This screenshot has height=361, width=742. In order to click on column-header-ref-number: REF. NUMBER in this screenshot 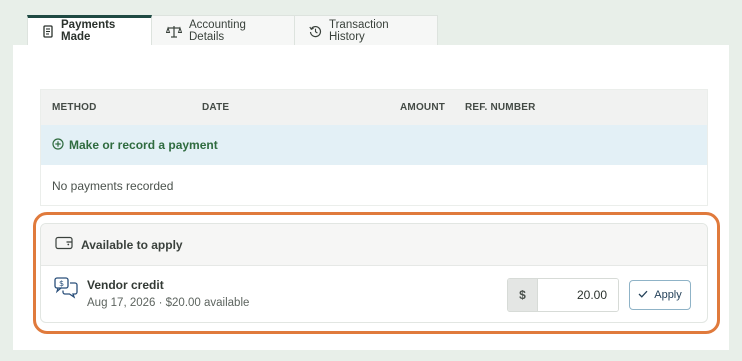, I will do `click(500, 107)`.